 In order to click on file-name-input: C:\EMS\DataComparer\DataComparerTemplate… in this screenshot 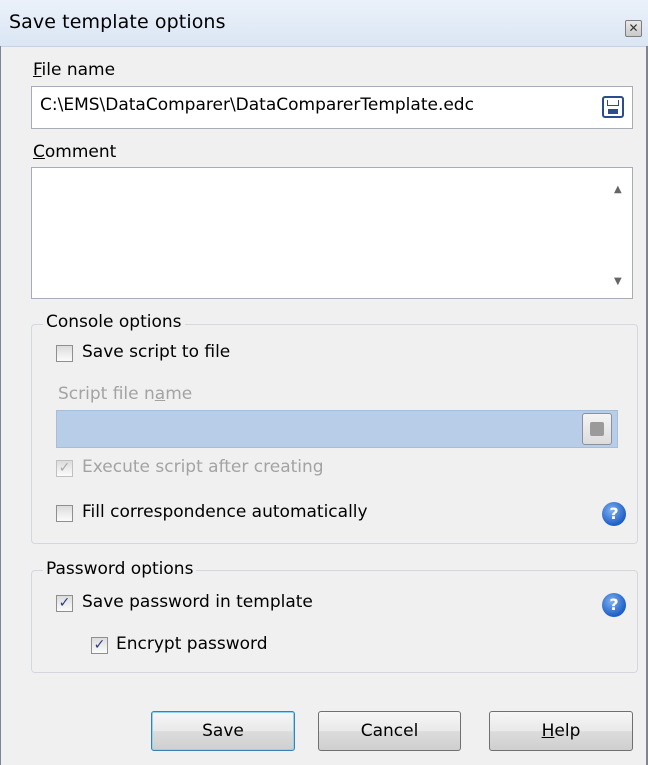, I will do `click(332, 107)`.